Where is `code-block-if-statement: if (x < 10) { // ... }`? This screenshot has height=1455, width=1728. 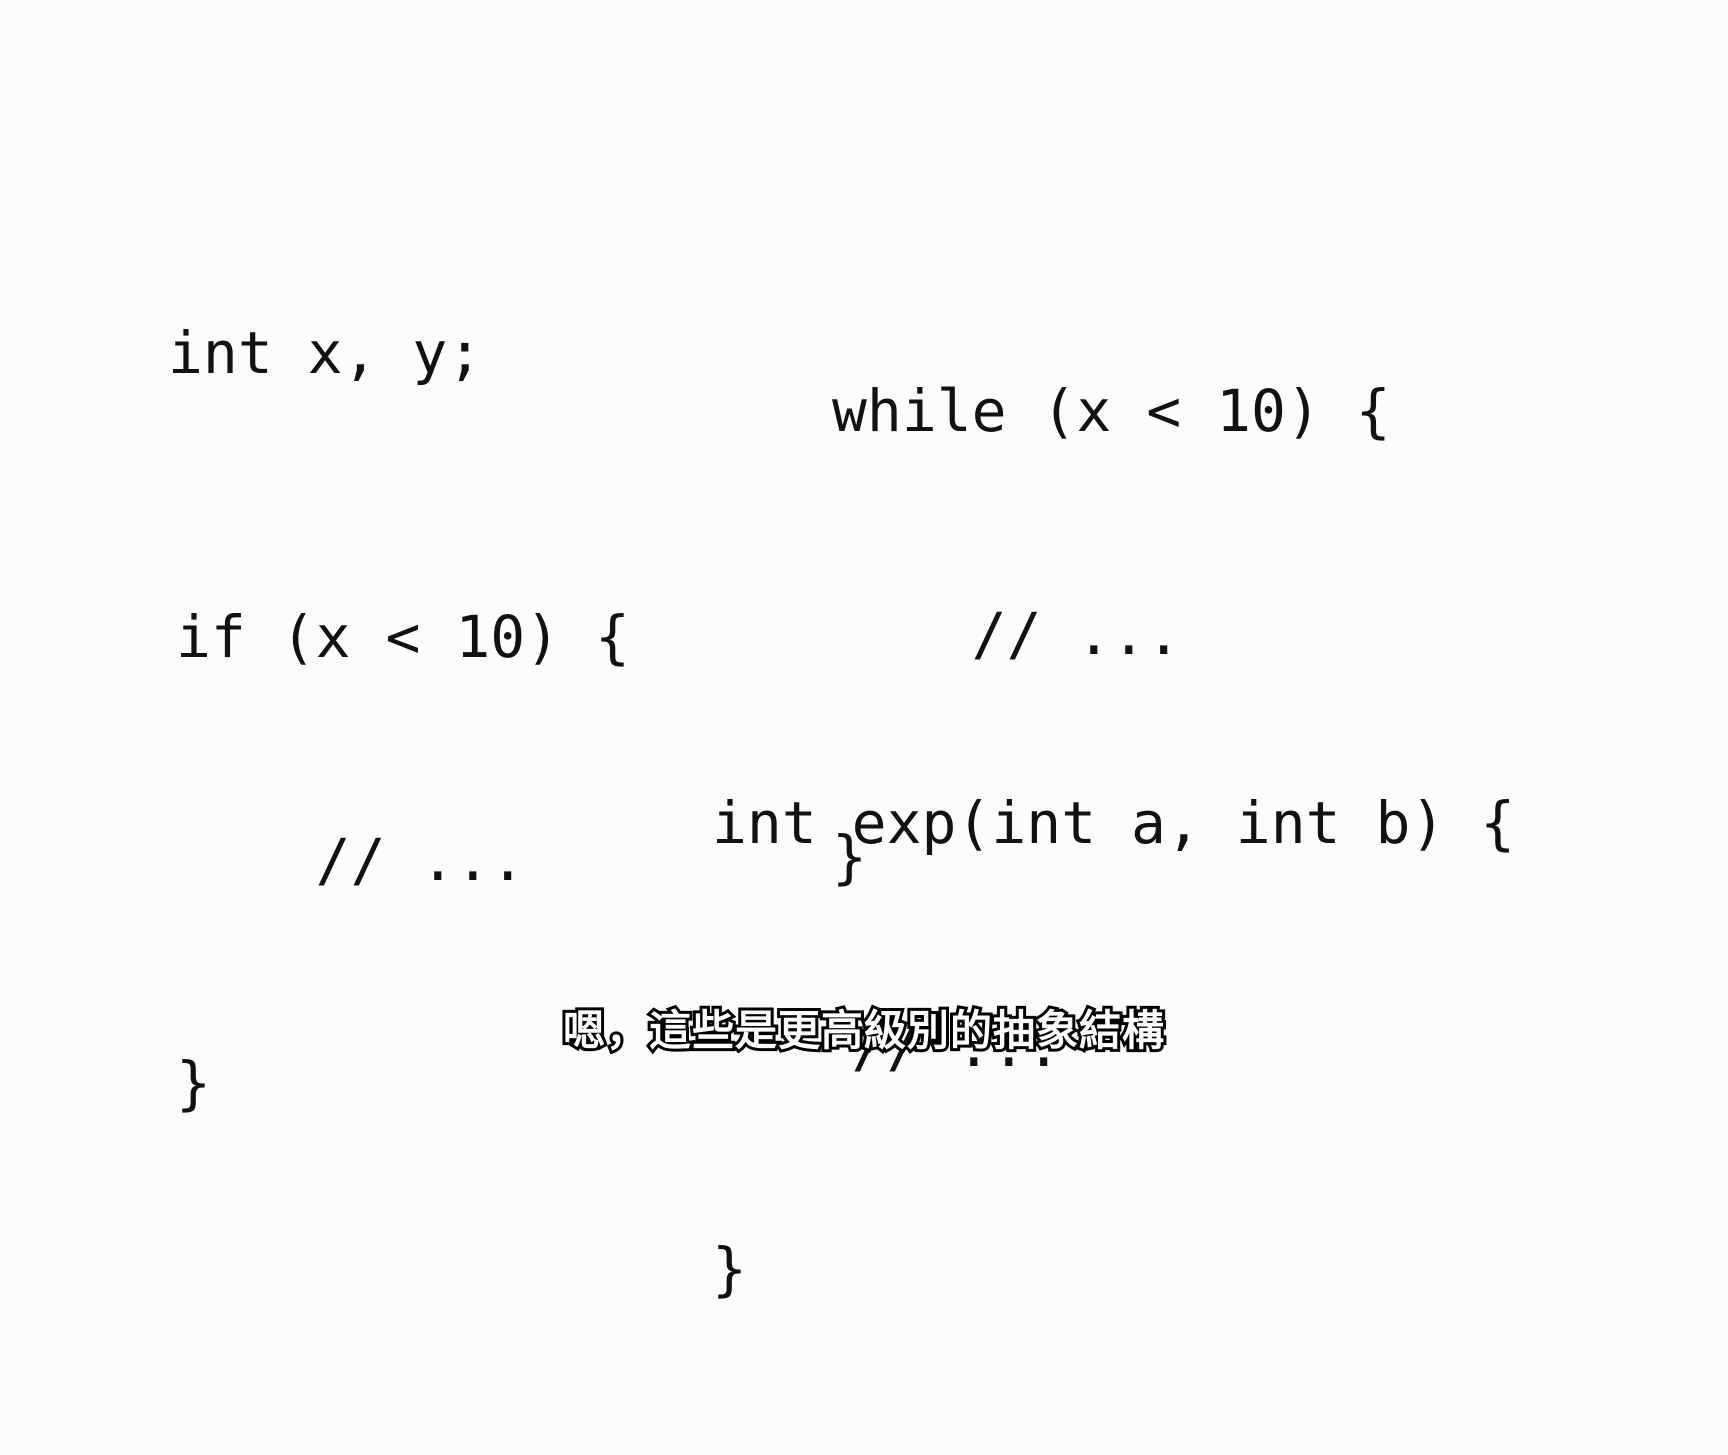
code-block-if-statement: if (x < 10) { // ... } is located at coordinates (403, 860).